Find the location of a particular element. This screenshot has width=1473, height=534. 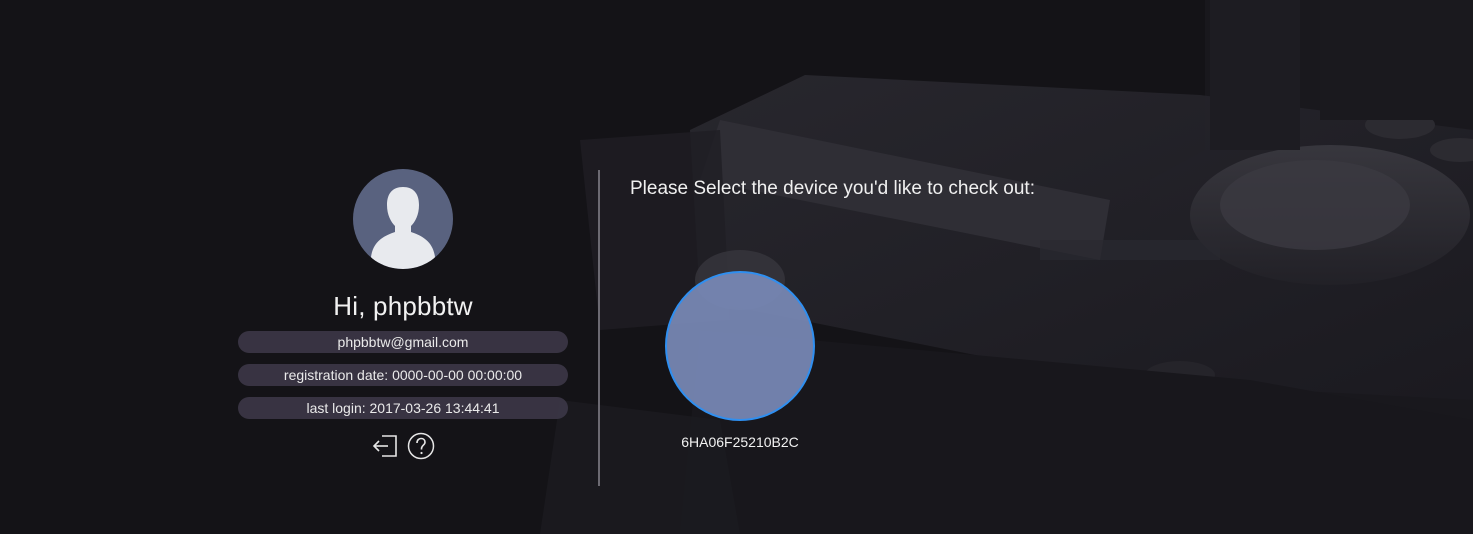

email-field: phpbbtw@gmail.com is located at coordinates (403, 342).